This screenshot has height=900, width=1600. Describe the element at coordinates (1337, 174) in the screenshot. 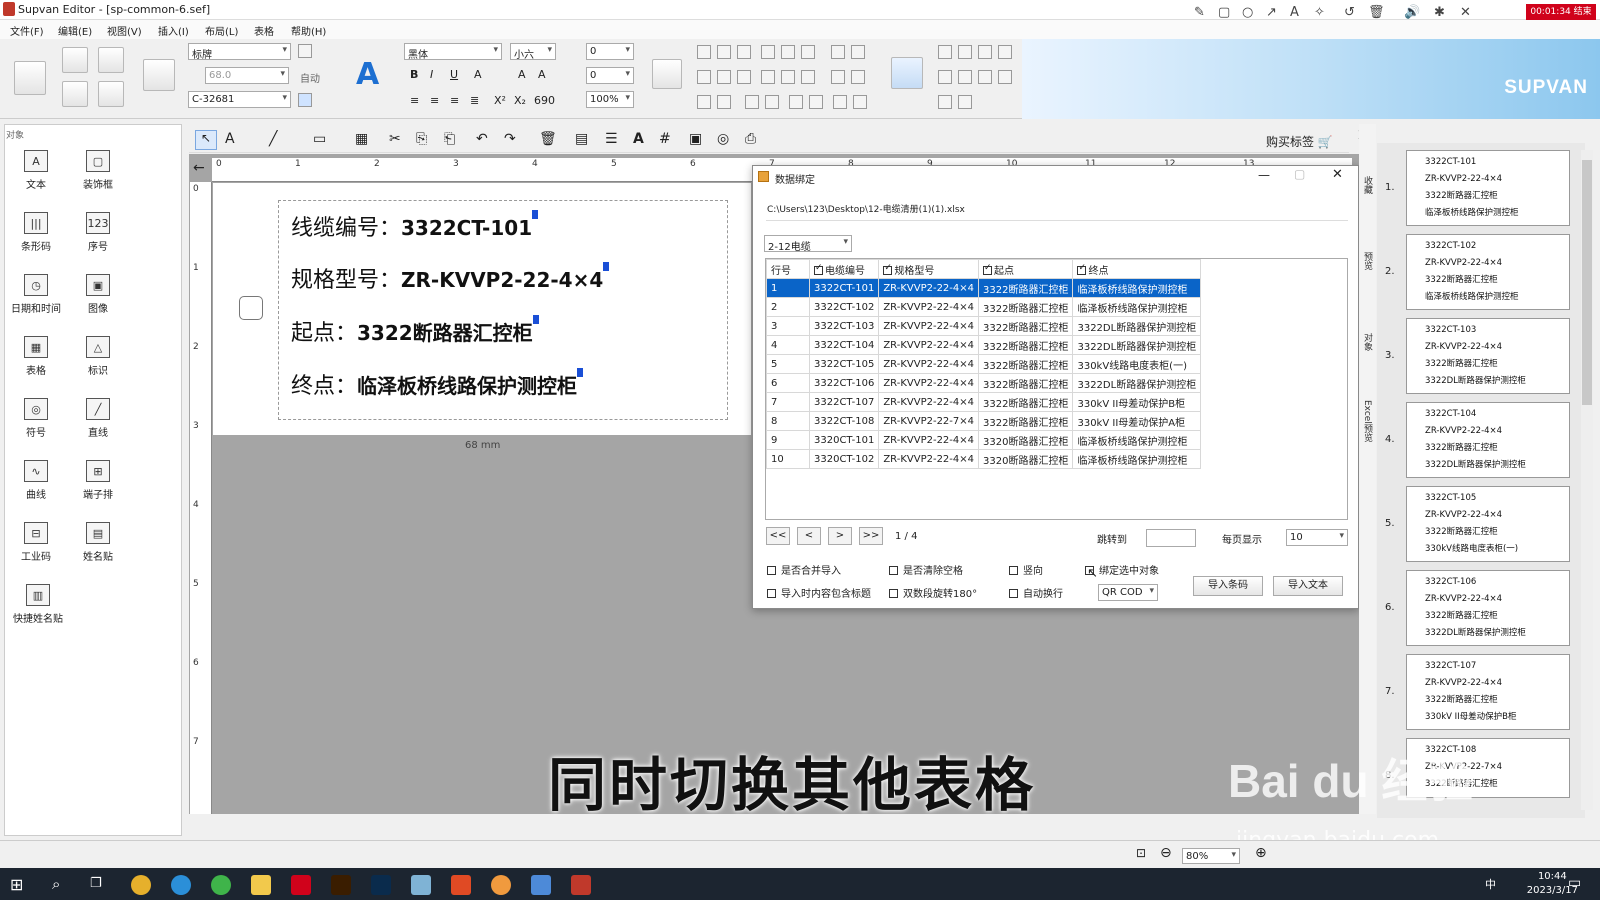

I see `dialog-close-icon: ✕` at that location.